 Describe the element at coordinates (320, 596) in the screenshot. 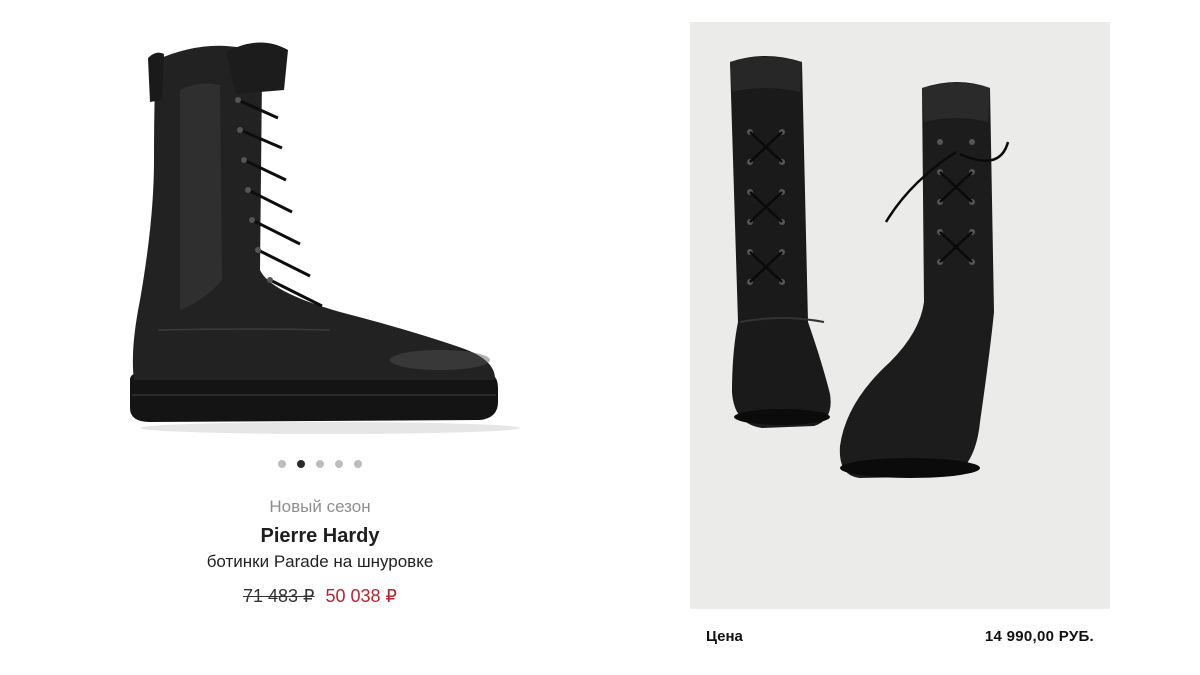

I see `price-block: 71 483 ₽ 50 038 ₽` at that location.